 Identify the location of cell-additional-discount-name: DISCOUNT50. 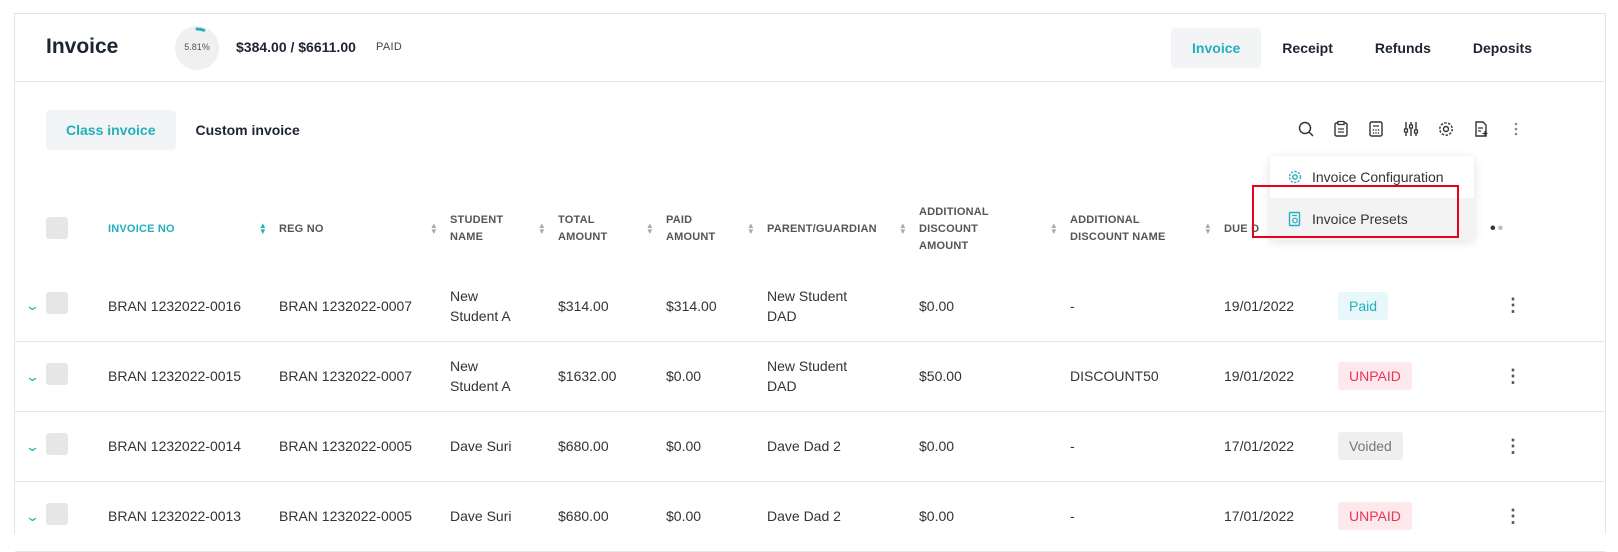
(1147, 376).